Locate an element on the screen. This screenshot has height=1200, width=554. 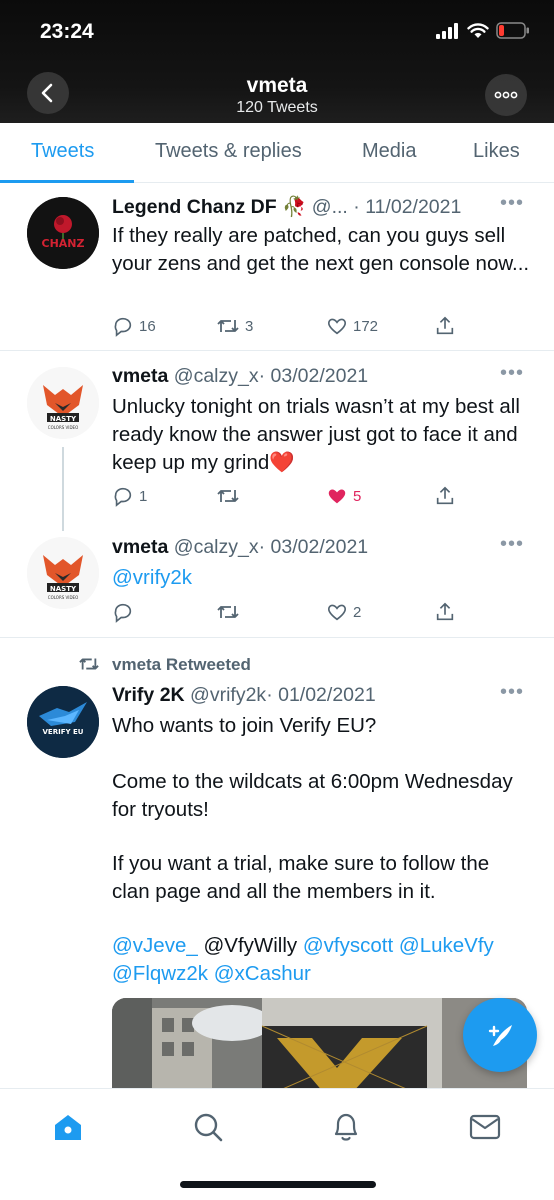
like-filled-icon is located at coordinates (337, 496).